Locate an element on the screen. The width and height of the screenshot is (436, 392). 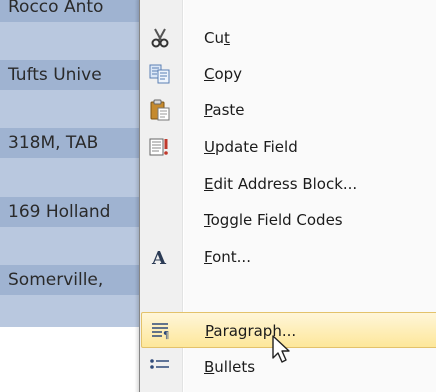
update-field-icon is located at coordinates (160, 147).